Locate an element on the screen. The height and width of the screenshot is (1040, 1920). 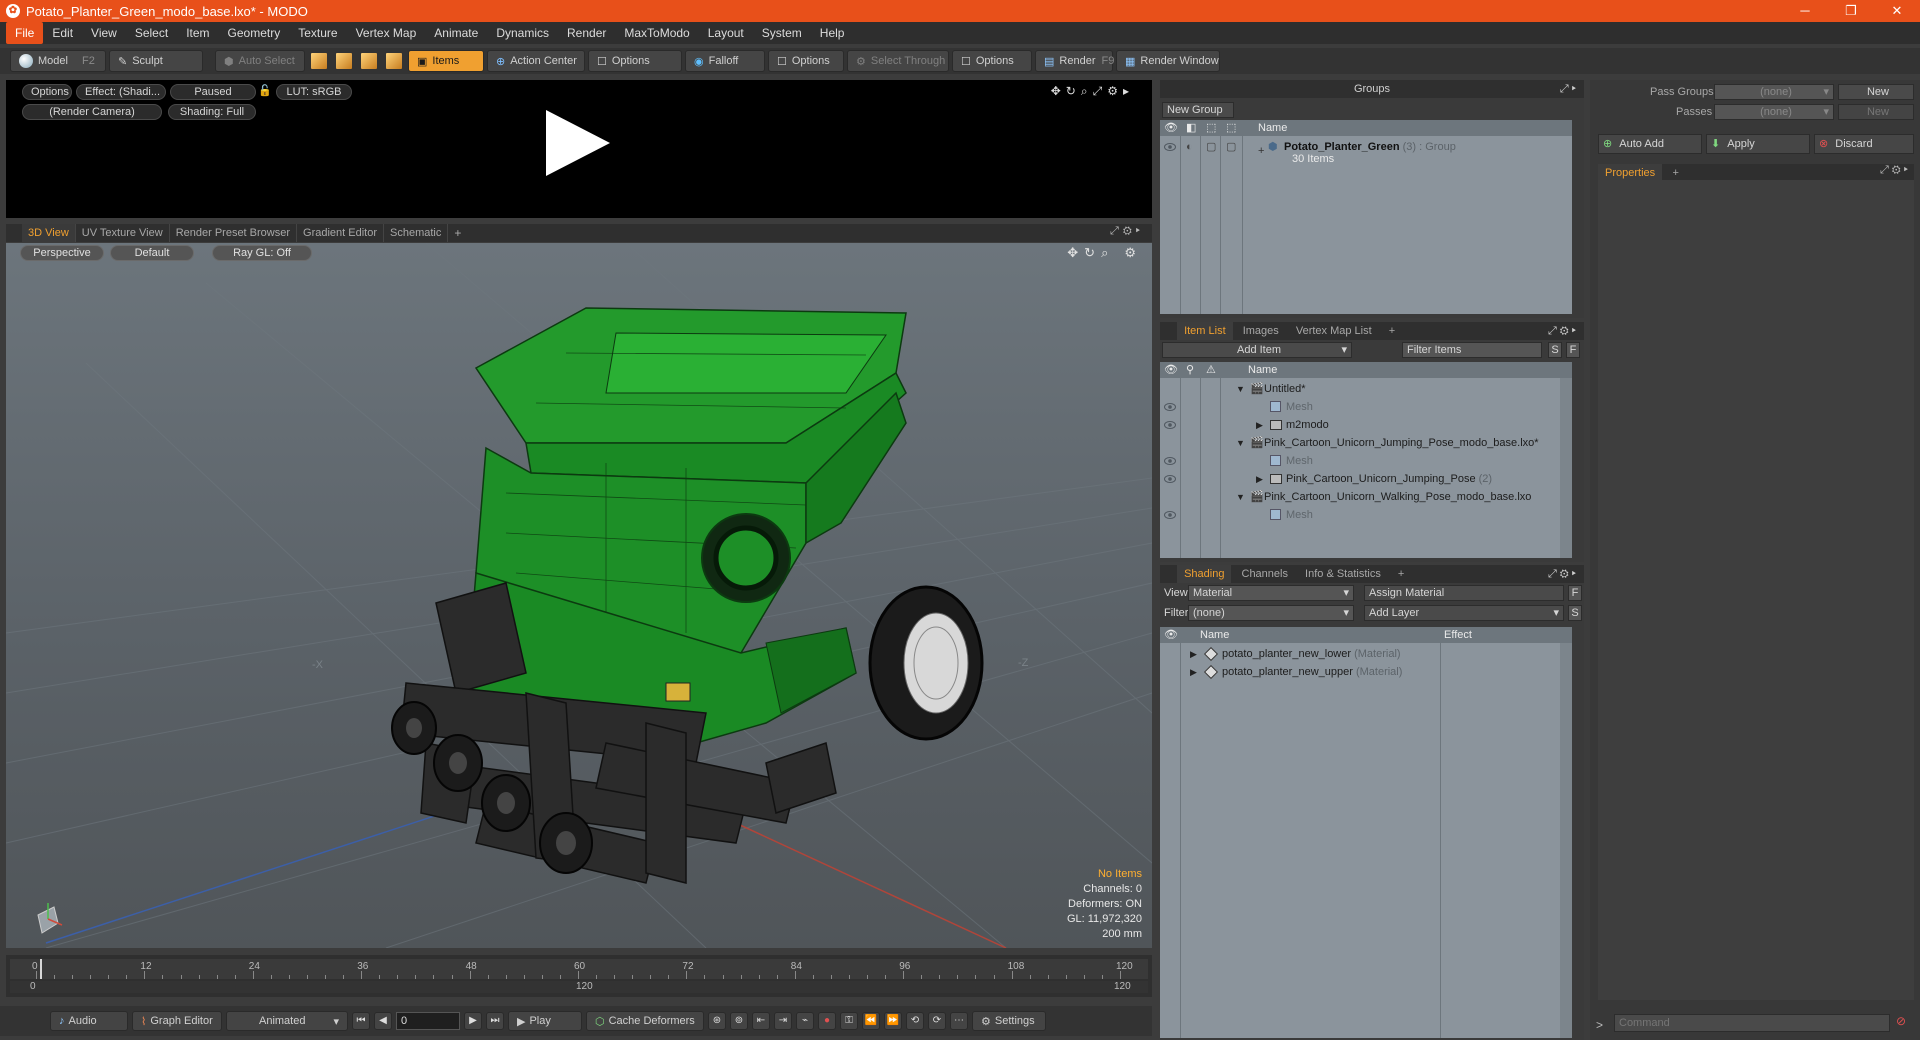
timeline-range-bar: 0 120 120 is located at coordinates (579, 987).